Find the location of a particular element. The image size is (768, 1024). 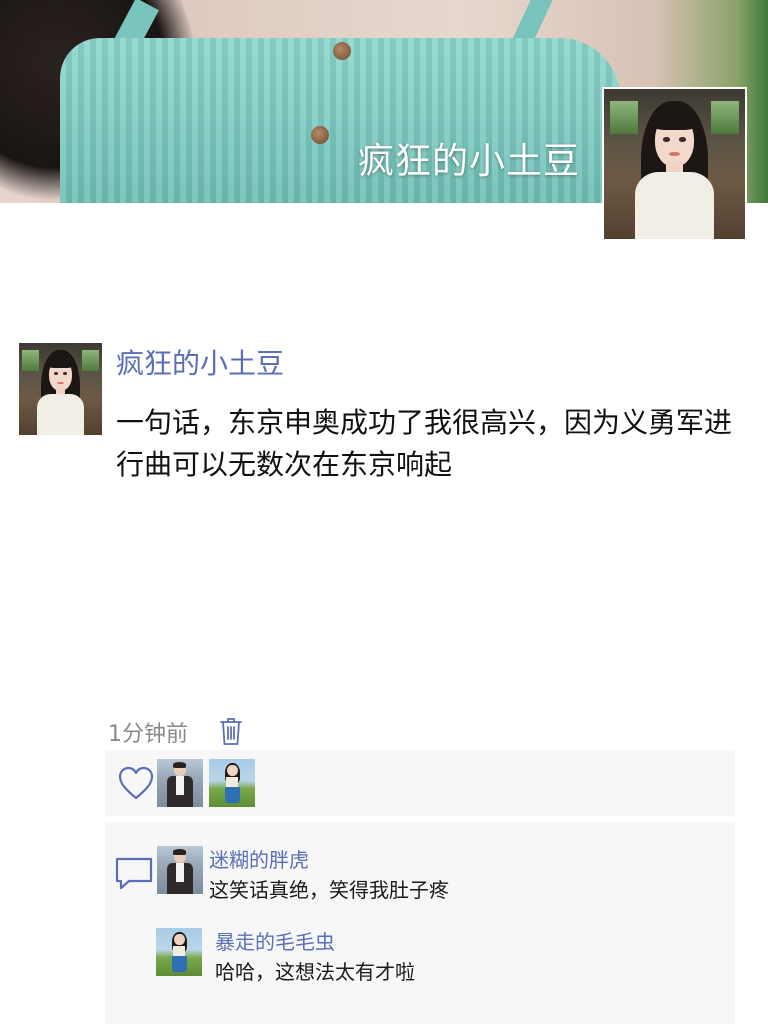

post-text: 一句话，东京申奥成功了我很高兴，因为义勇军进行曲可以无数次在东京响起 is located at coordinates (424, 443).